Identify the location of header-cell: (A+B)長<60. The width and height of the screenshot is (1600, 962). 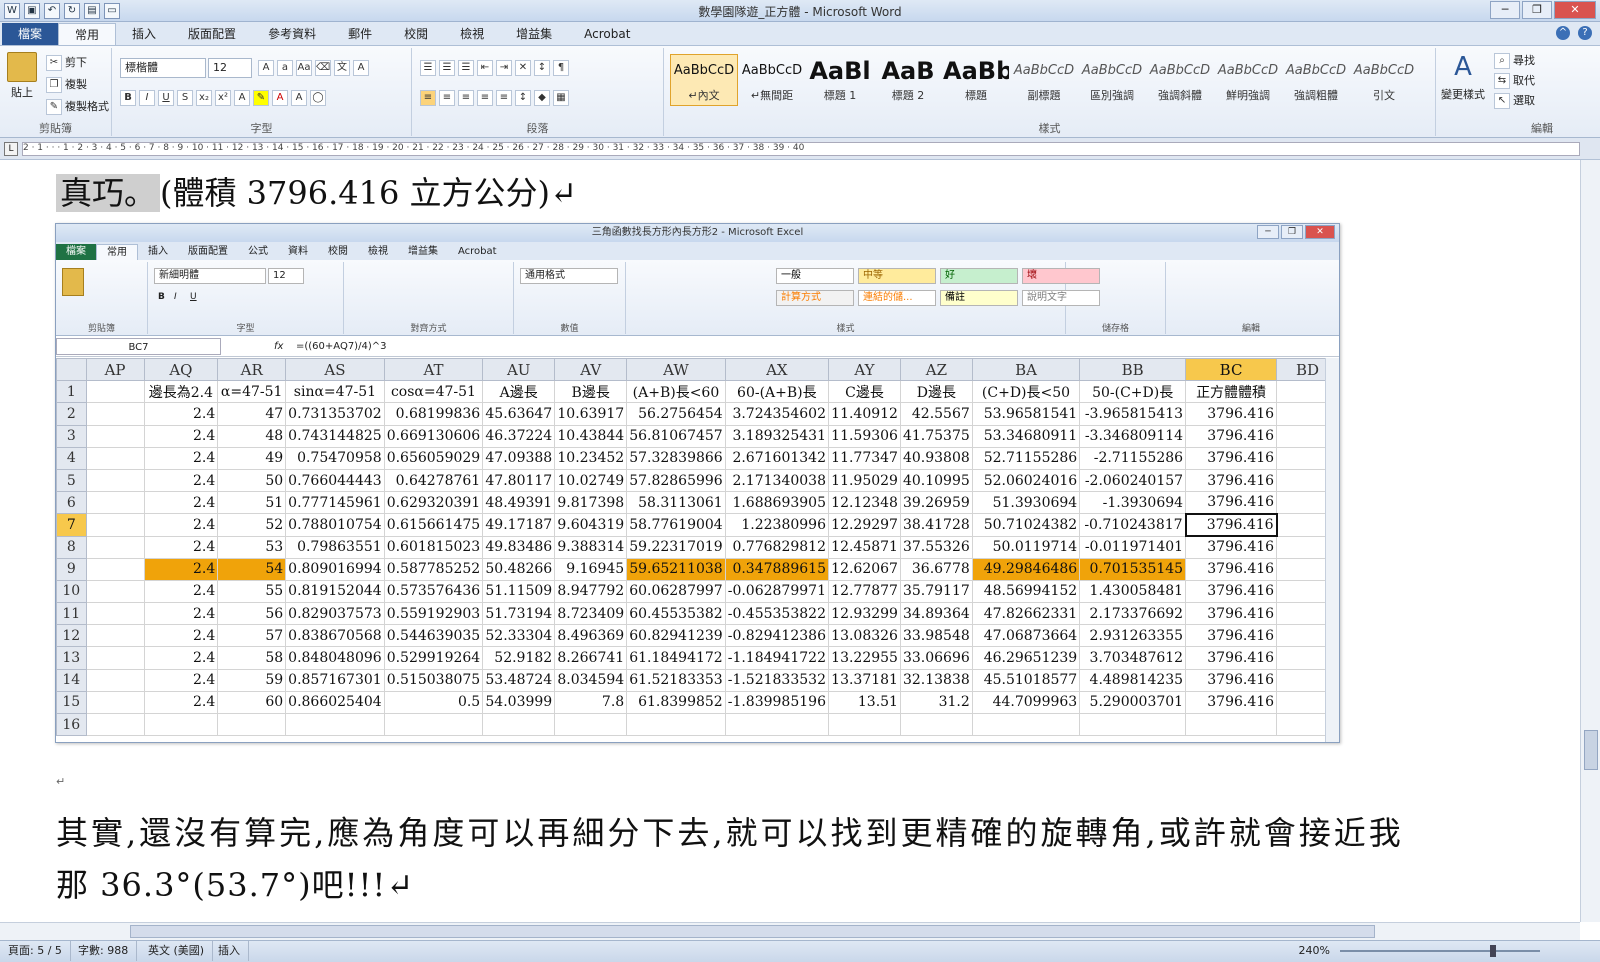
(676, 392).